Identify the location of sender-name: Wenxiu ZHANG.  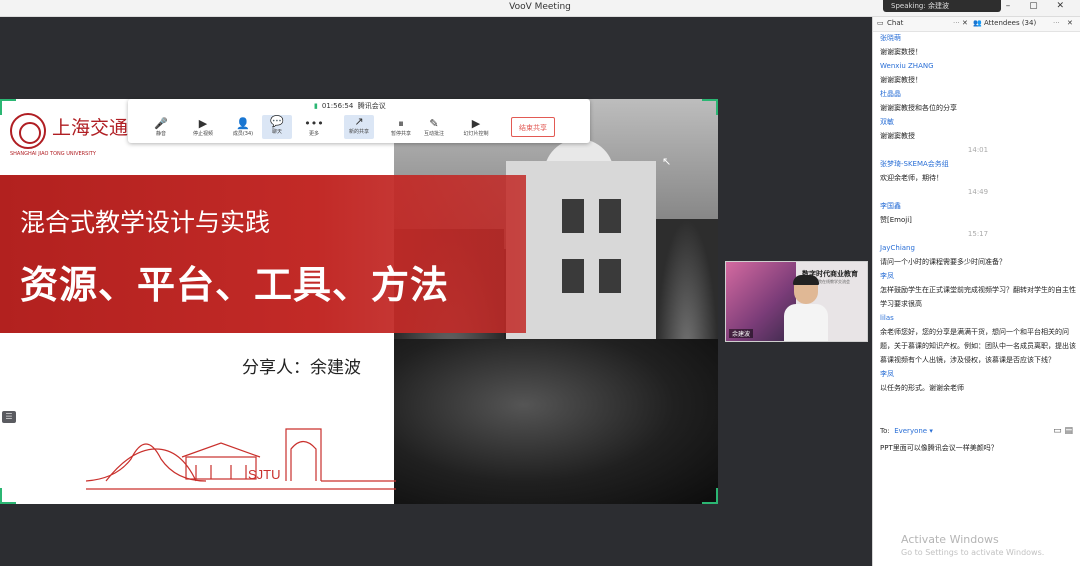
(978, 66).